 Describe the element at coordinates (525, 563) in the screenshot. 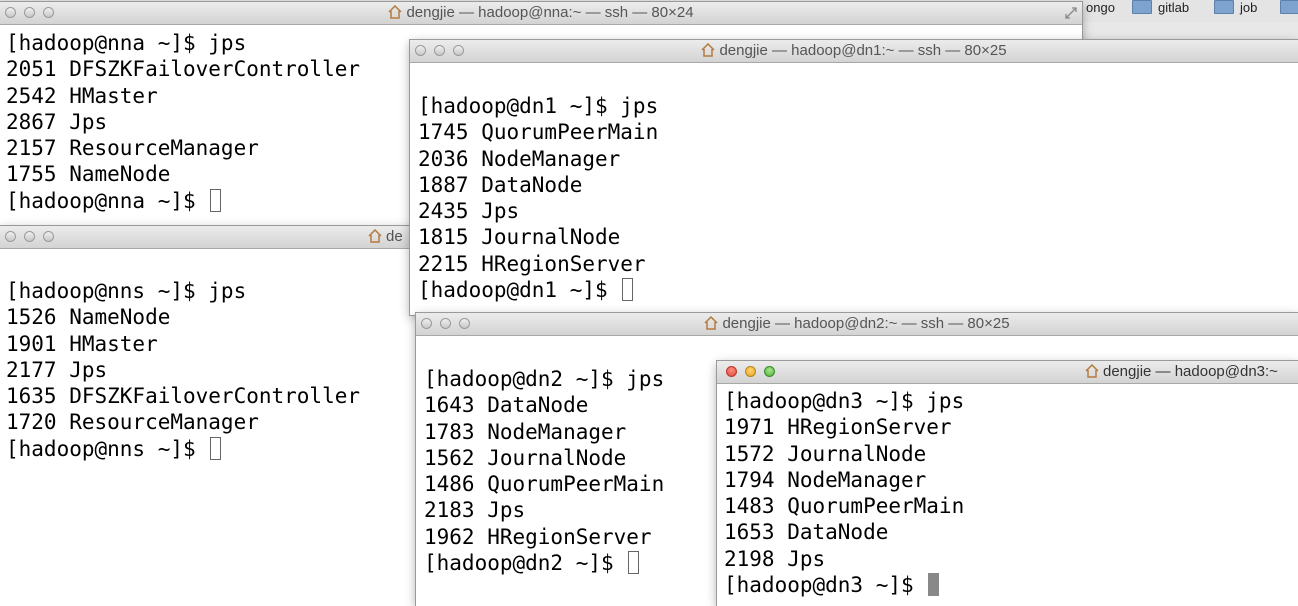

I see `shell-prompt: [hadoop@dn2 ~]$` at that location.